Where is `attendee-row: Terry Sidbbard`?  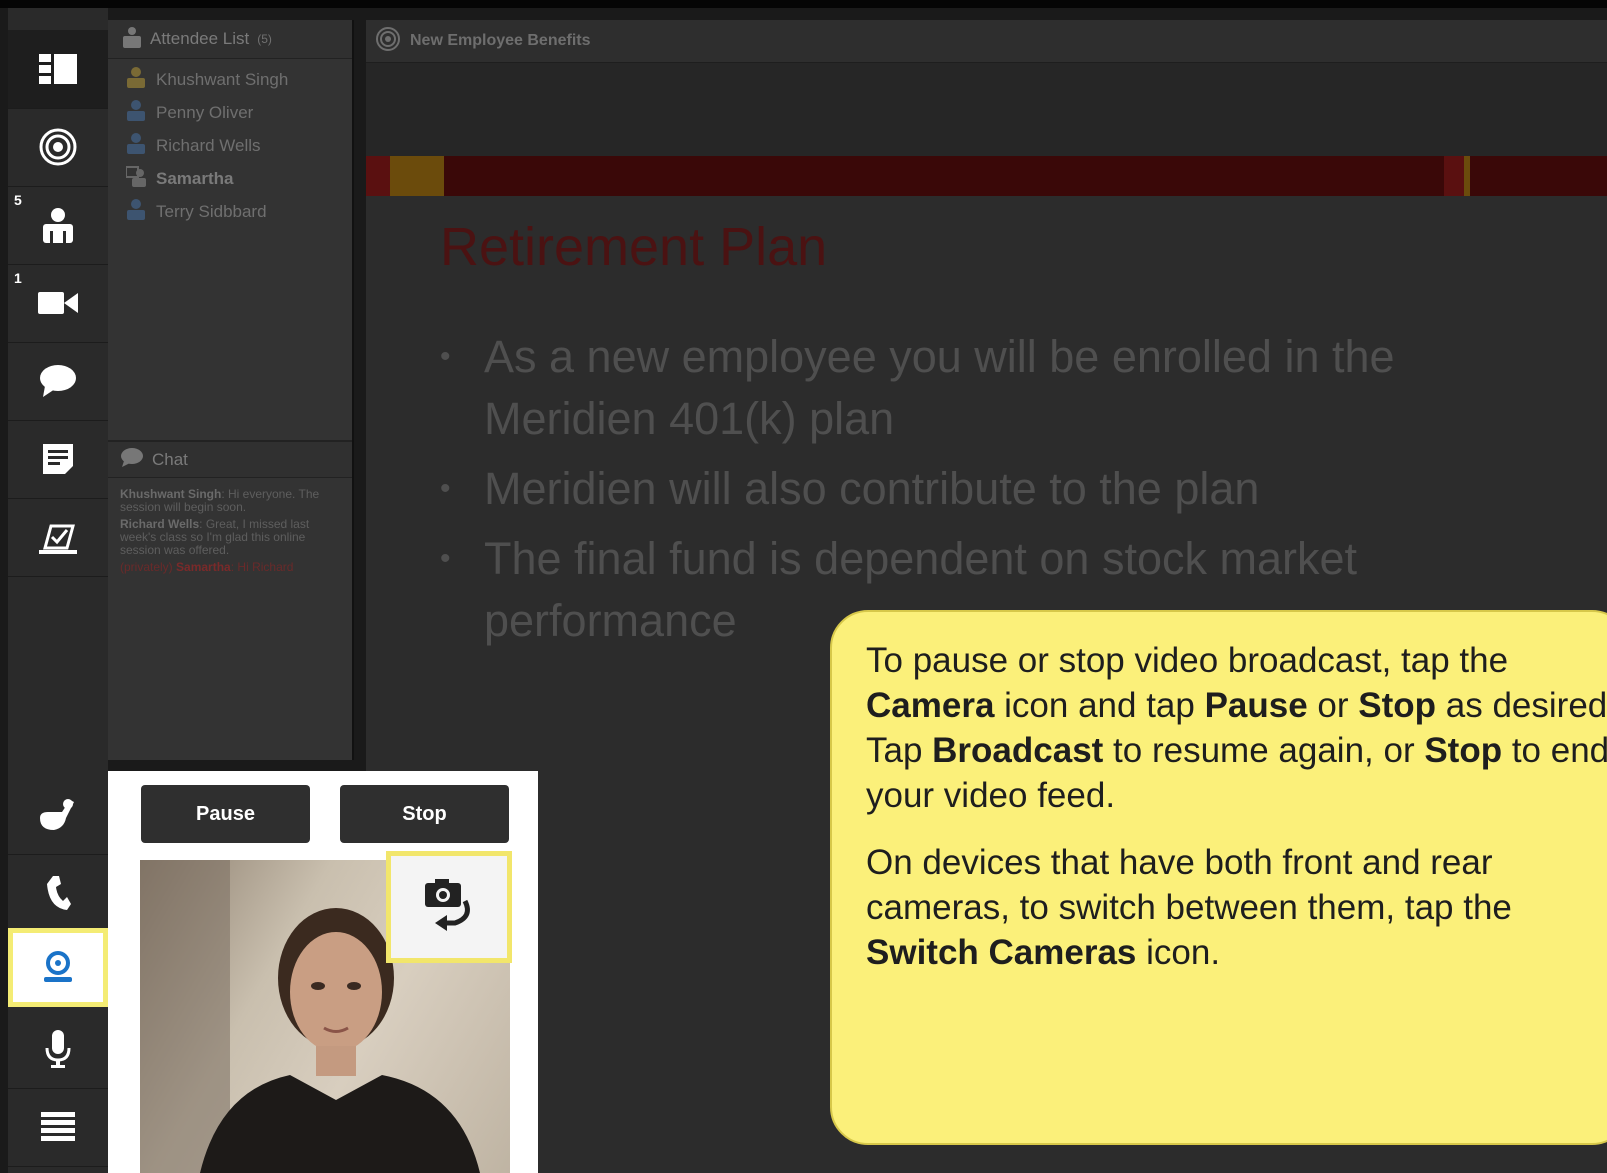 attendee-row: Terry Sidbbard is located at coordinates (230, 211).